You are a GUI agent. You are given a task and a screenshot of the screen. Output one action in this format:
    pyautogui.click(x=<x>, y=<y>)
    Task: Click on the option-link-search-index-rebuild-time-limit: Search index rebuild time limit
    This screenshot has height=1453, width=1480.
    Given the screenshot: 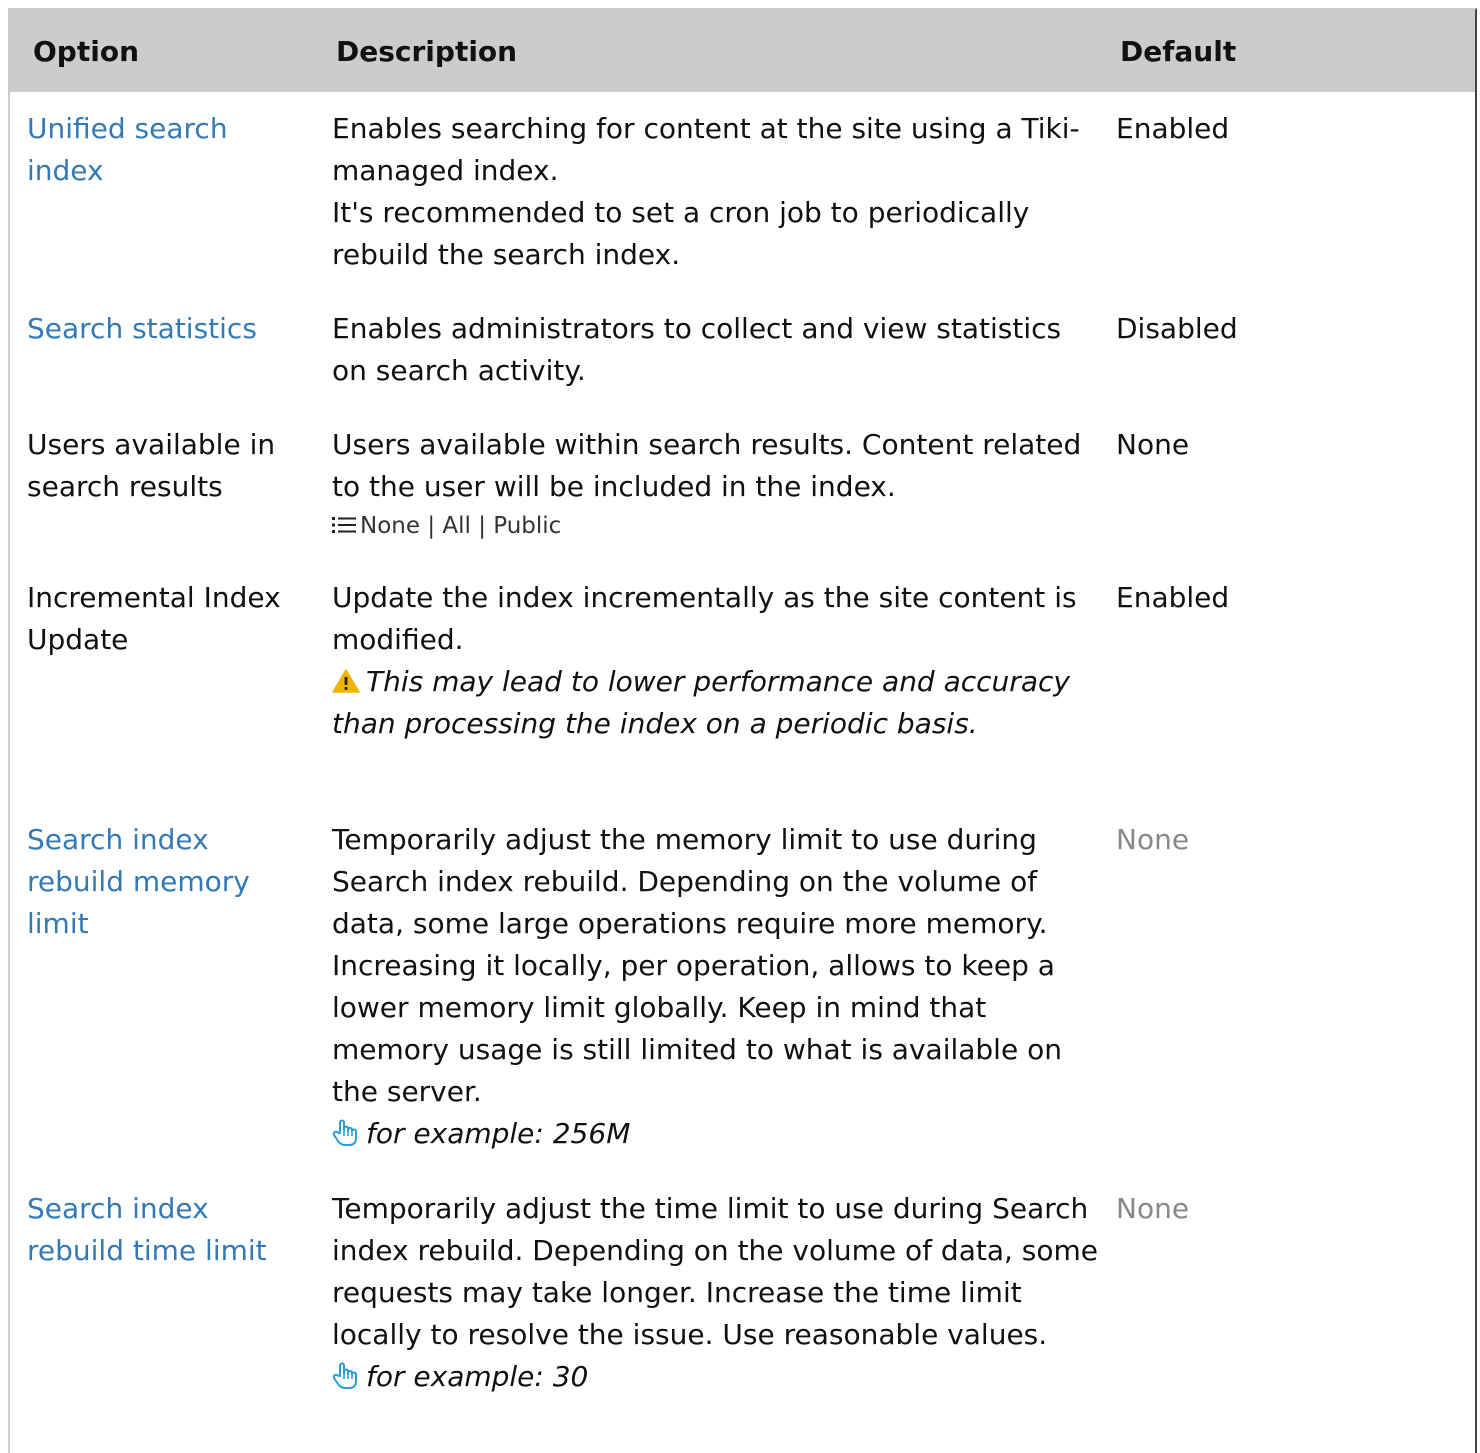 What is the action you would take?
    pyautogui.click(x=147, y=1229)
    